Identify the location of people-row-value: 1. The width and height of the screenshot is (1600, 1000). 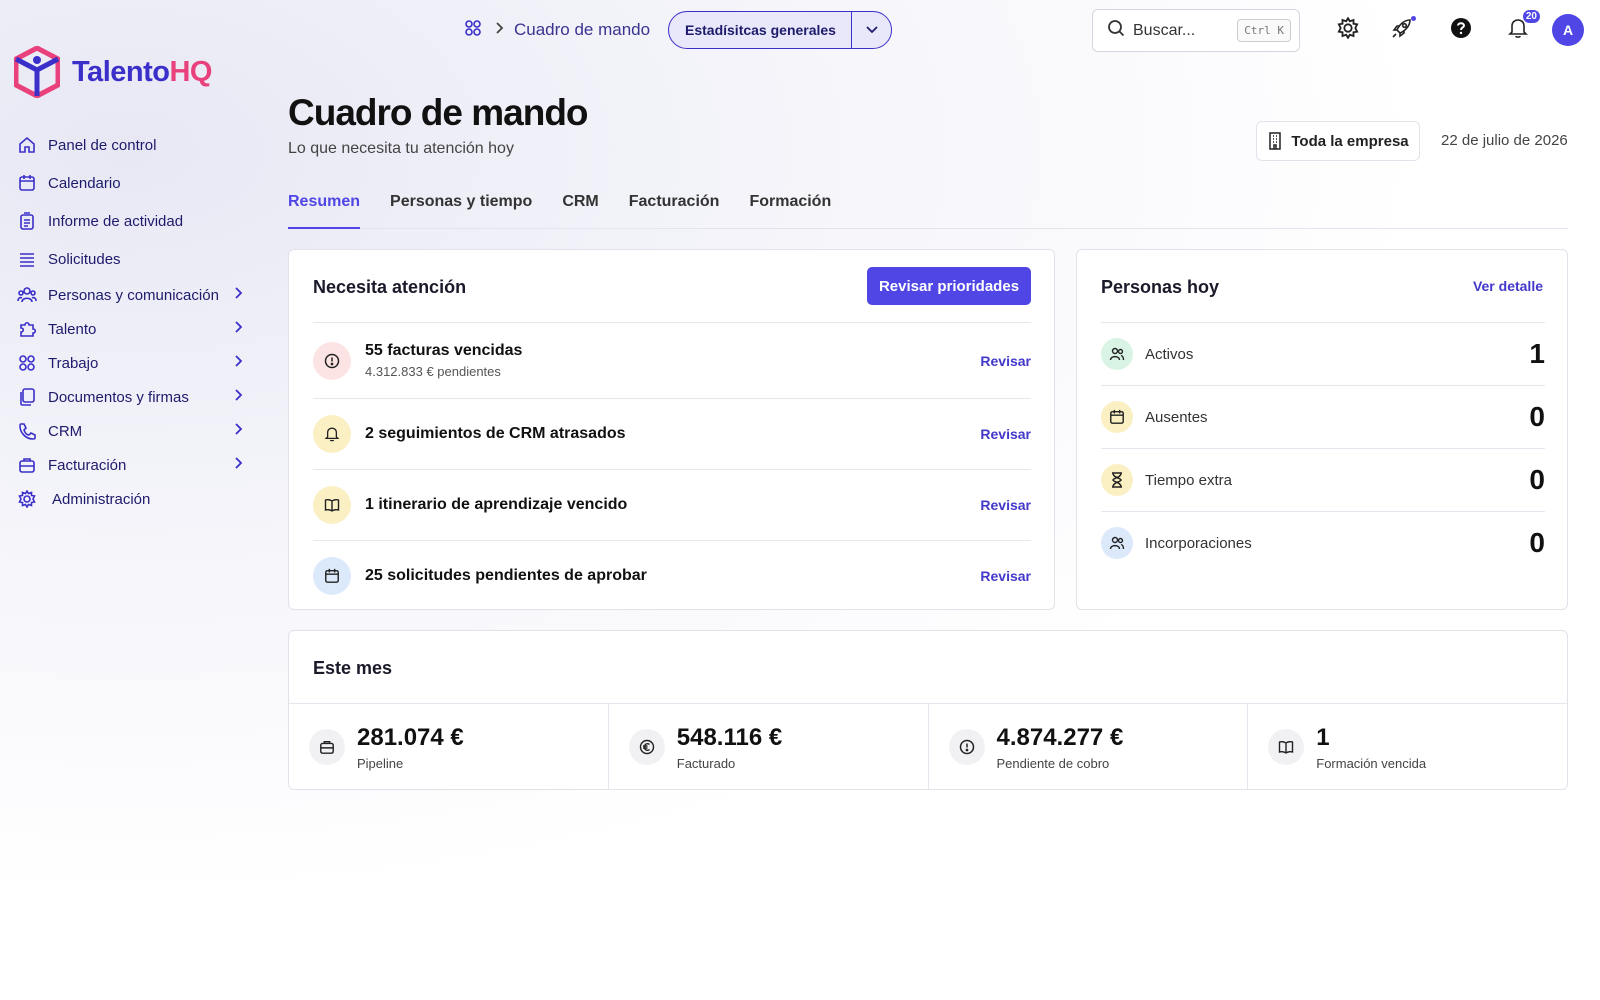
(1537, 353).